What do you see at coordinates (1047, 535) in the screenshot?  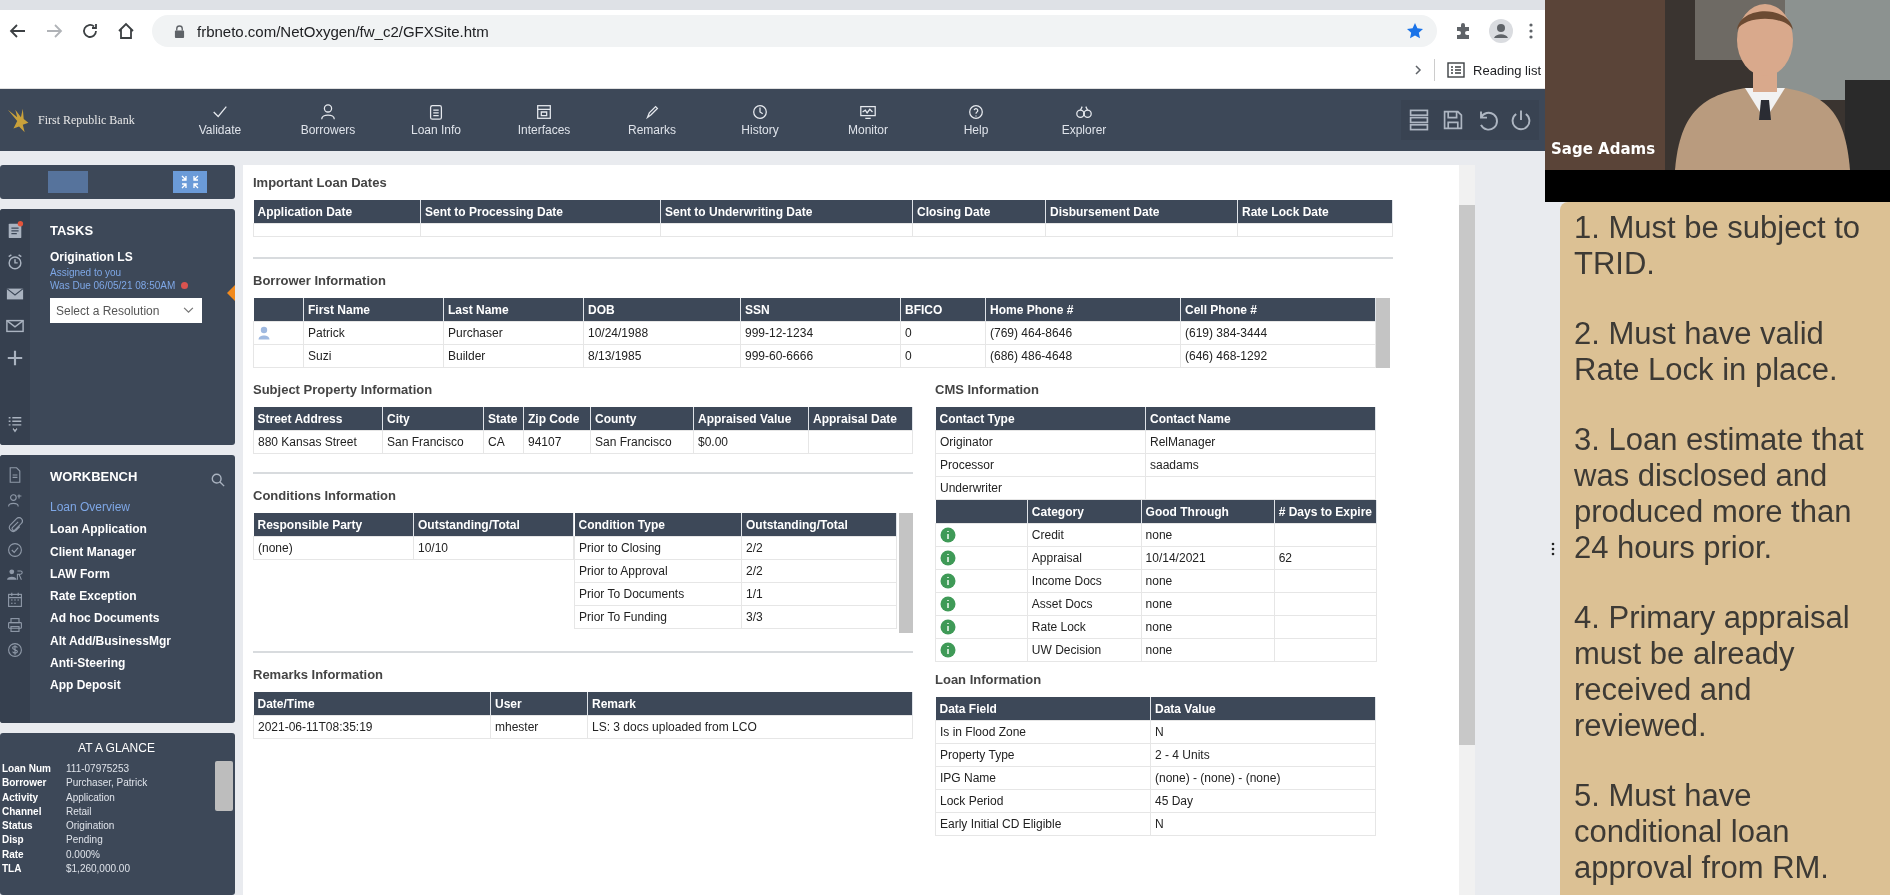 I see `table-cell: Credit` at bounding box center [1047, 535].